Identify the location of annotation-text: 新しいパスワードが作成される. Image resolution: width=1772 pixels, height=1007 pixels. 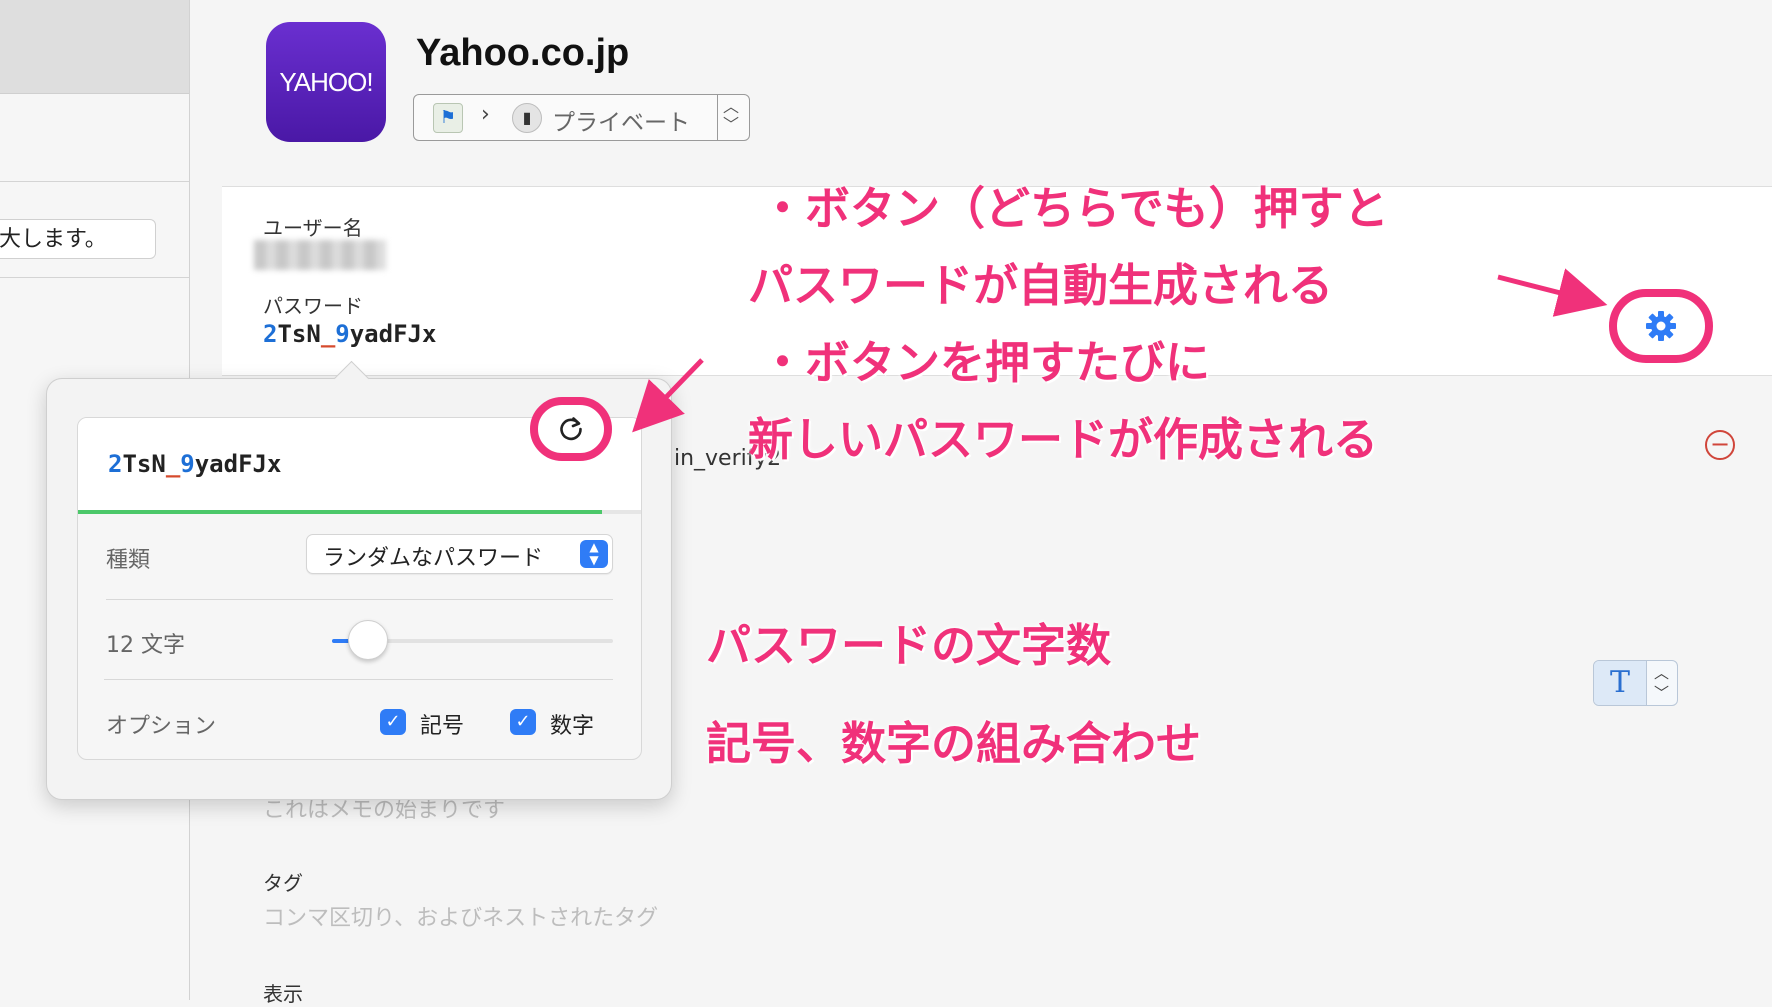
(1063, 439).